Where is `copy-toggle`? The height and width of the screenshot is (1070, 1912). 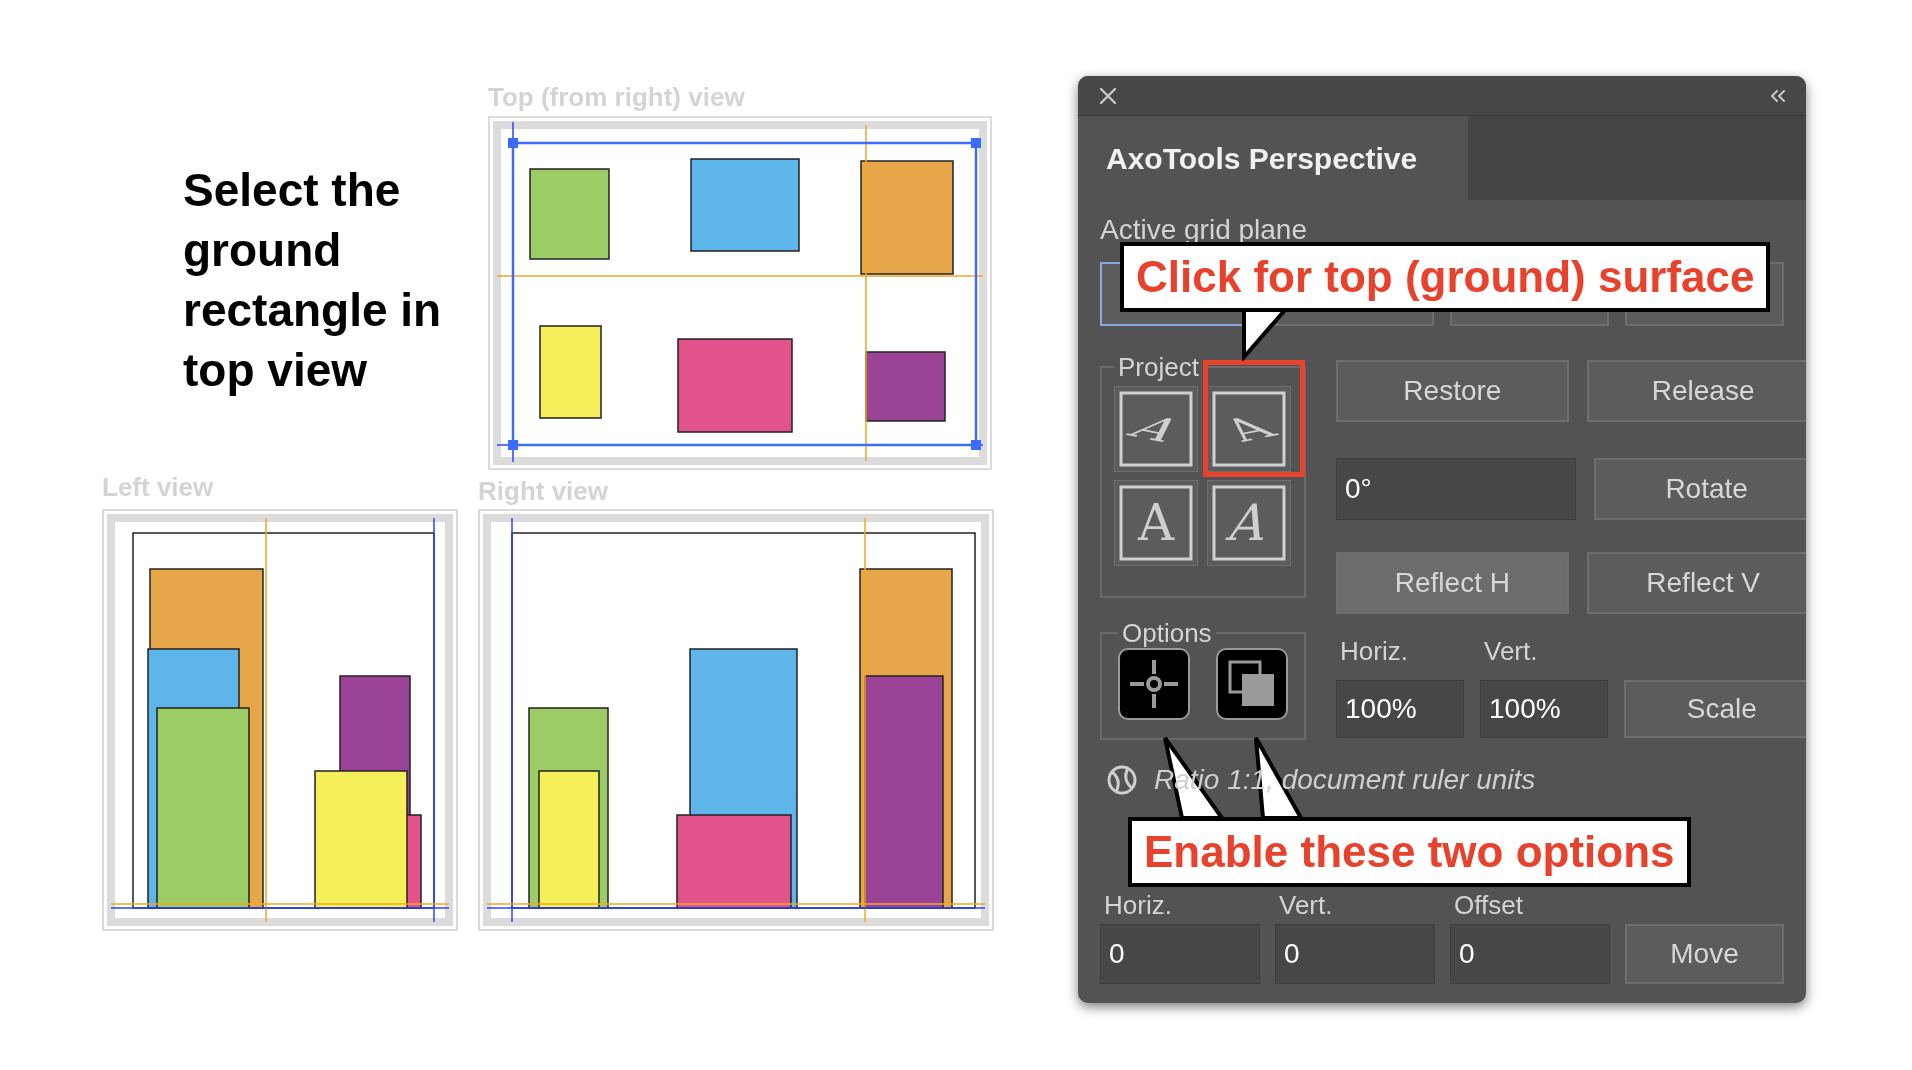
copy-toggle is located at coordinates (1252, 684).